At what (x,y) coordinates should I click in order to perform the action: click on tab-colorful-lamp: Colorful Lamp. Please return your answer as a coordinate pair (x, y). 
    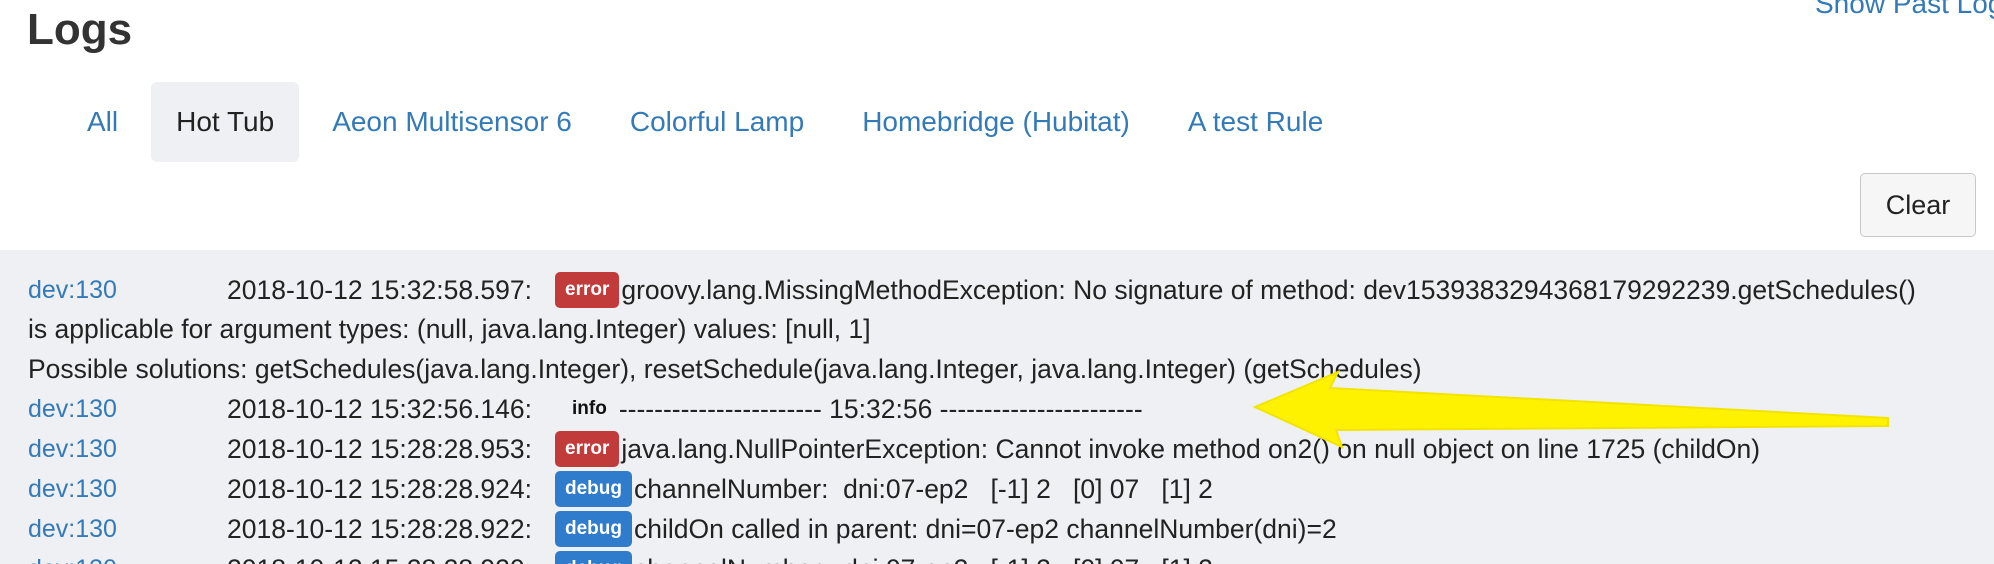
    Looking at the image, I should click on (717, 122).